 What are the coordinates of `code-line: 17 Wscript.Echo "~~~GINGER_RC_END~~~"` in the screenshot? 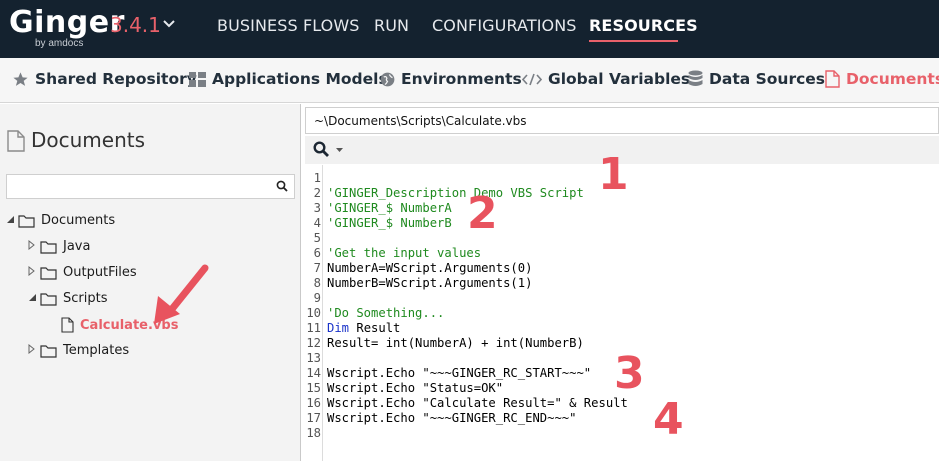 It's located at (615, 418).